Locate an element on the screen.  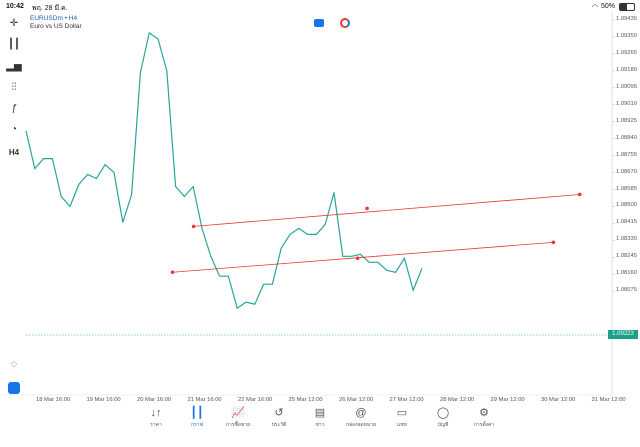
x-tick-label: 26 Mar 12:00 is located at coordinates (356, 400).